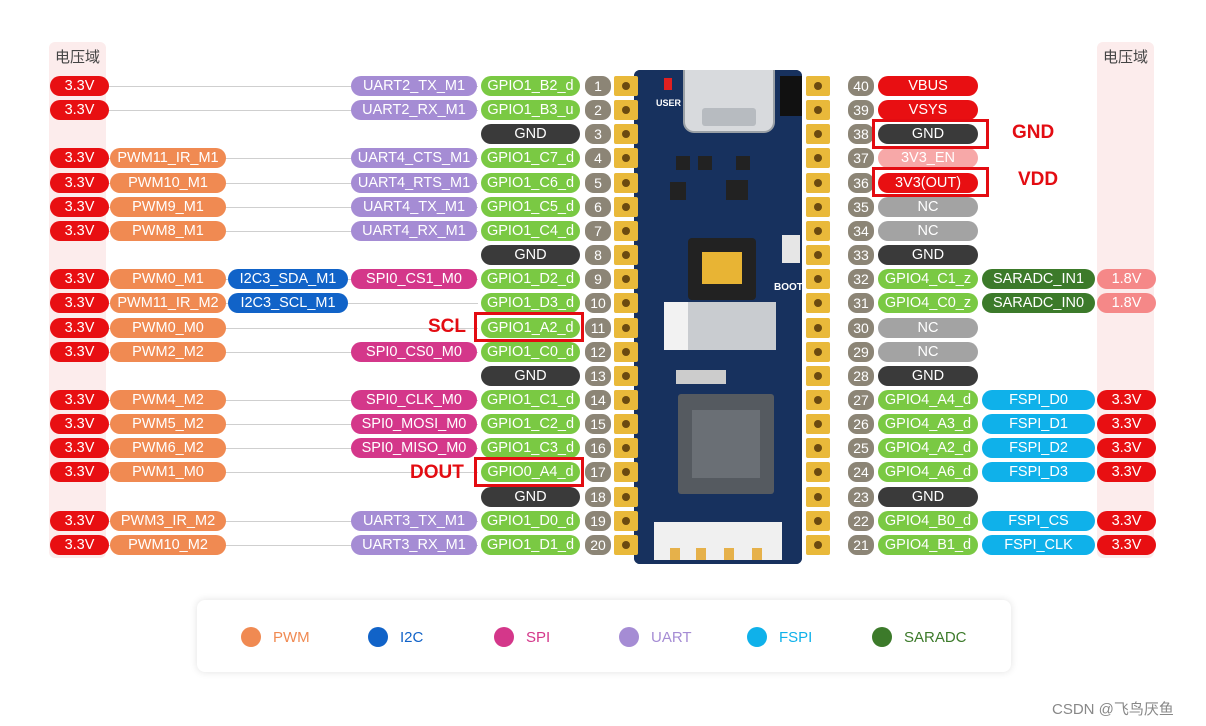 Image resolution: width=1206 pixels, height=726 pixels. Describe the element at coordinates (168, 183) in the screenshot. I see `pwm-pill: PWM10_M1` at that location.